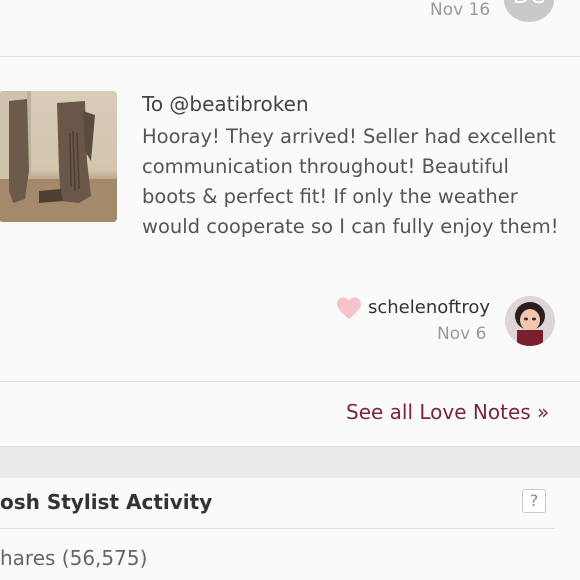  Describe the element at coordinates (225, 104) in the screenshot. I see `note-recipient: To @beatibroken` at that location.